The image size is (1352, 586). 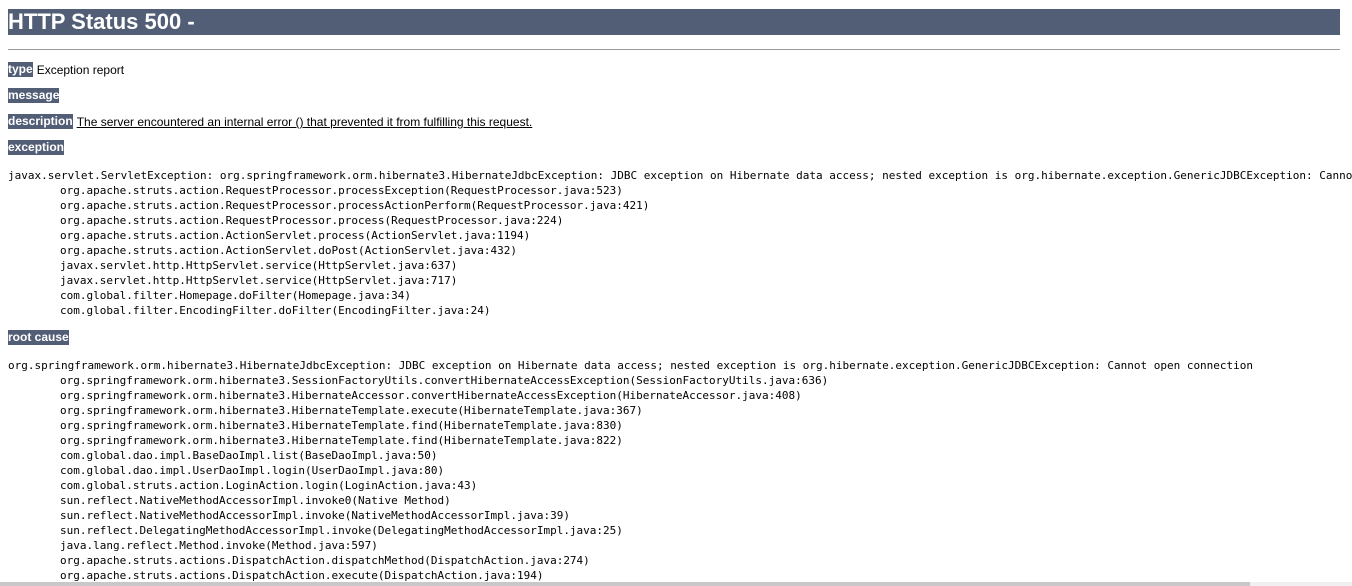 I want to click on exception-row: exception, so click(x=36, y=148).